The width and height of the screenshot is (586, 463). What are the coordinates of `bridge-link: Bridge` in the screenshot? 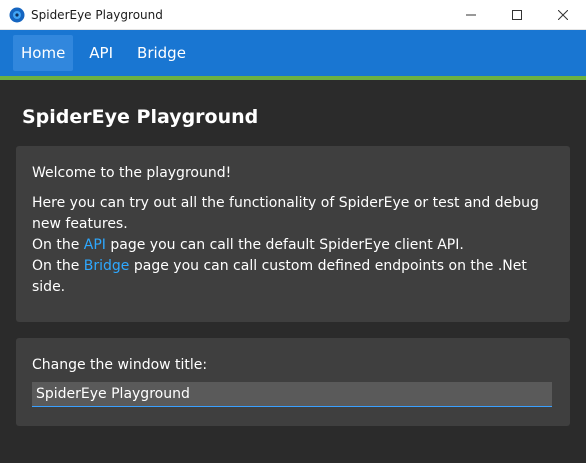 It's located at (107, 266).